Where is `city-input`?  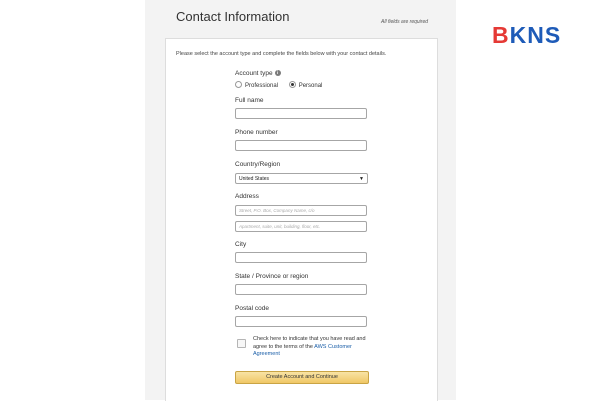 city-input is located at coordinates (301, 257).